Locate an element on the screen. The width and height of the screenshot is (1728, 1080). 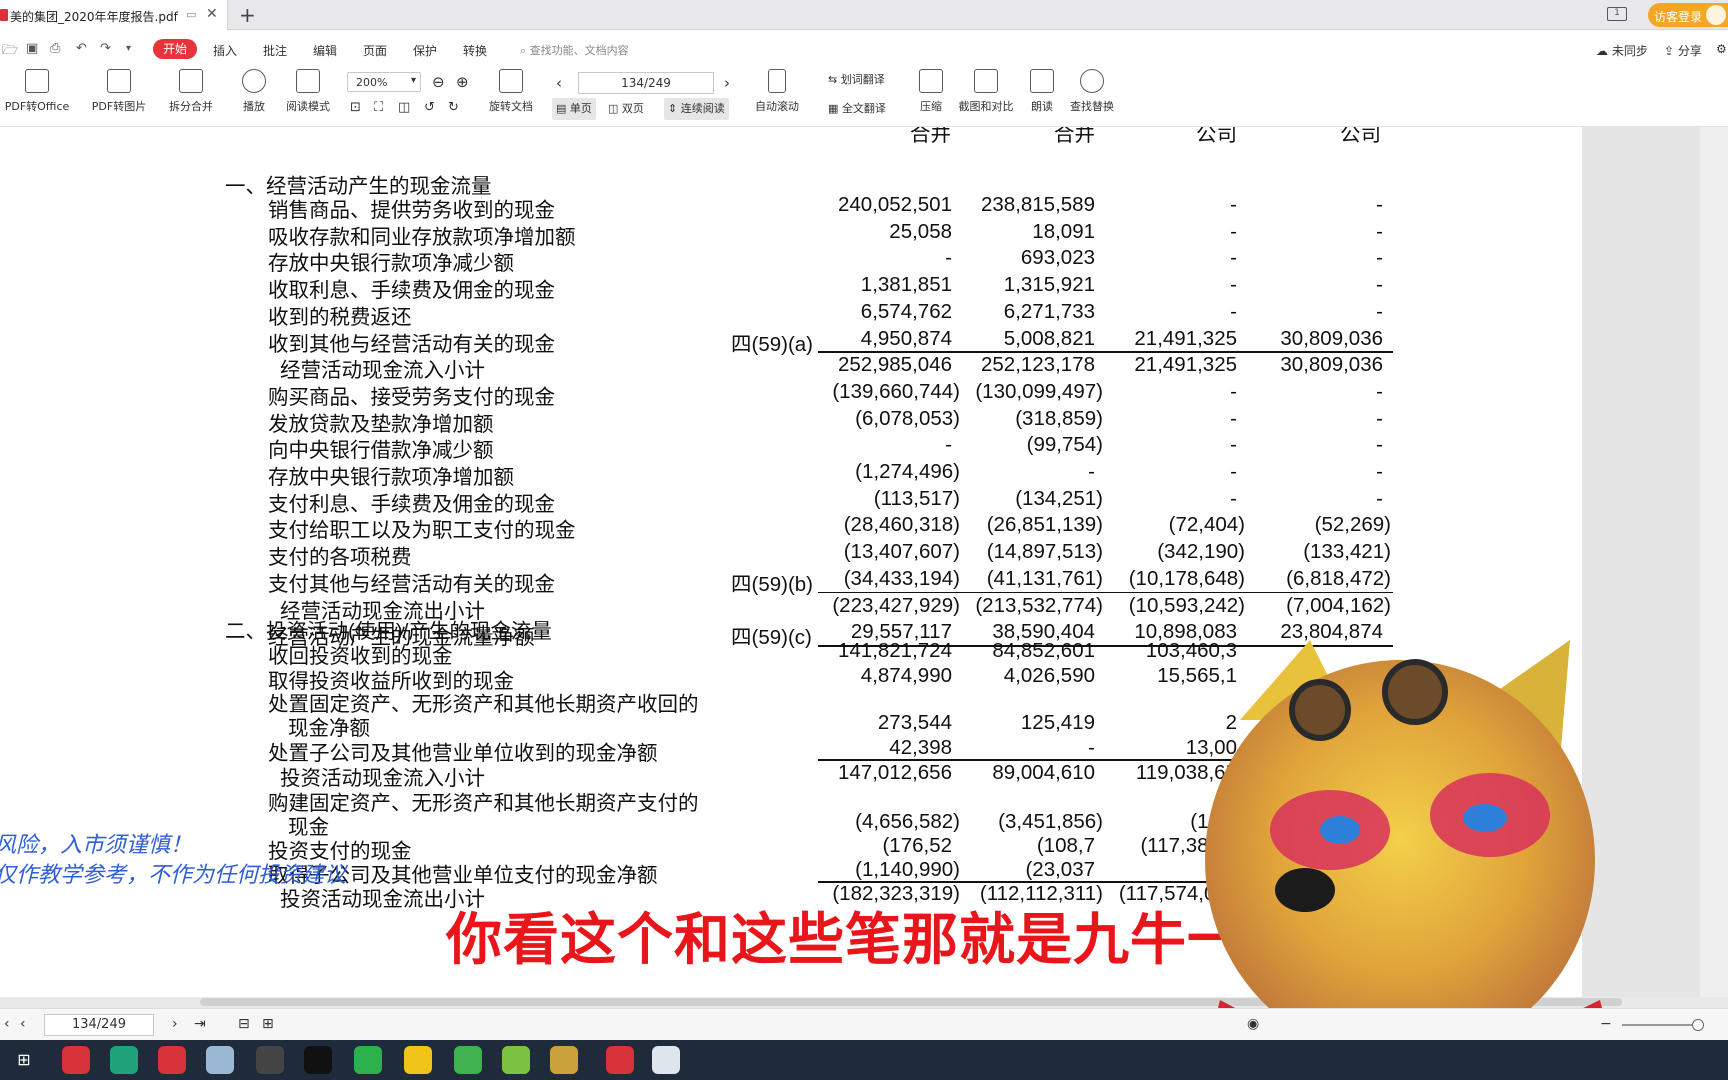
share-button: ⇪ 分享 is located at coordinates (1683, 50).